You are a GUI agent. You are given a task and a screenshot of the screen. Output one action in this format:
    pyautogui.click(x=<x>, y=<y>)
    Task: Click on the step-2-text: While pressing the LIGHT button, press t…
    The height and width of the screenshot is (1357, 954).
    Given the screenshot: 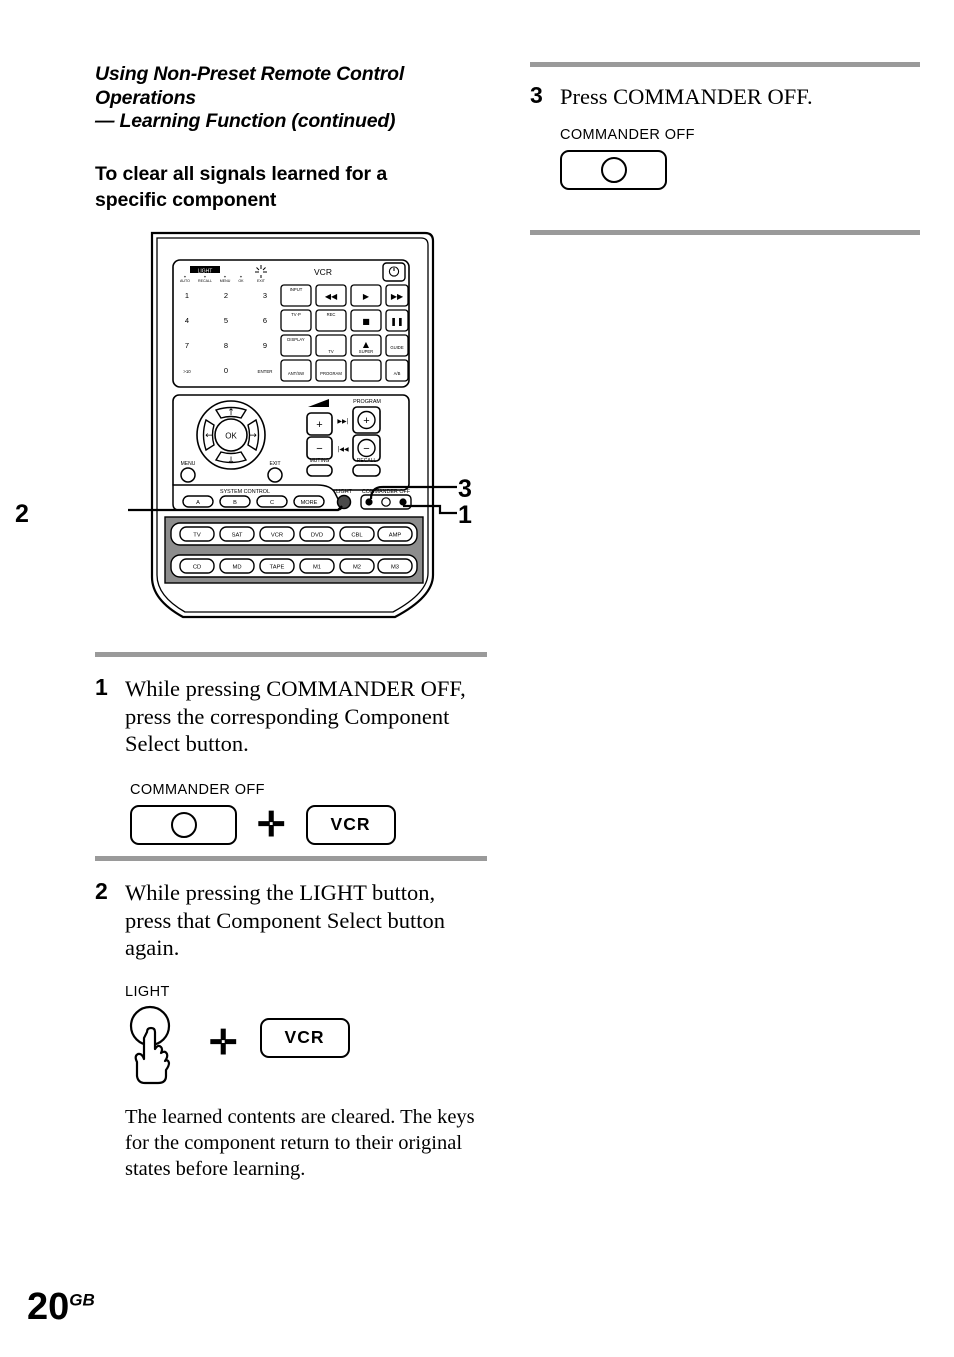 What is the action you would take?
    pyautogui.click(x=285, y=920)
    